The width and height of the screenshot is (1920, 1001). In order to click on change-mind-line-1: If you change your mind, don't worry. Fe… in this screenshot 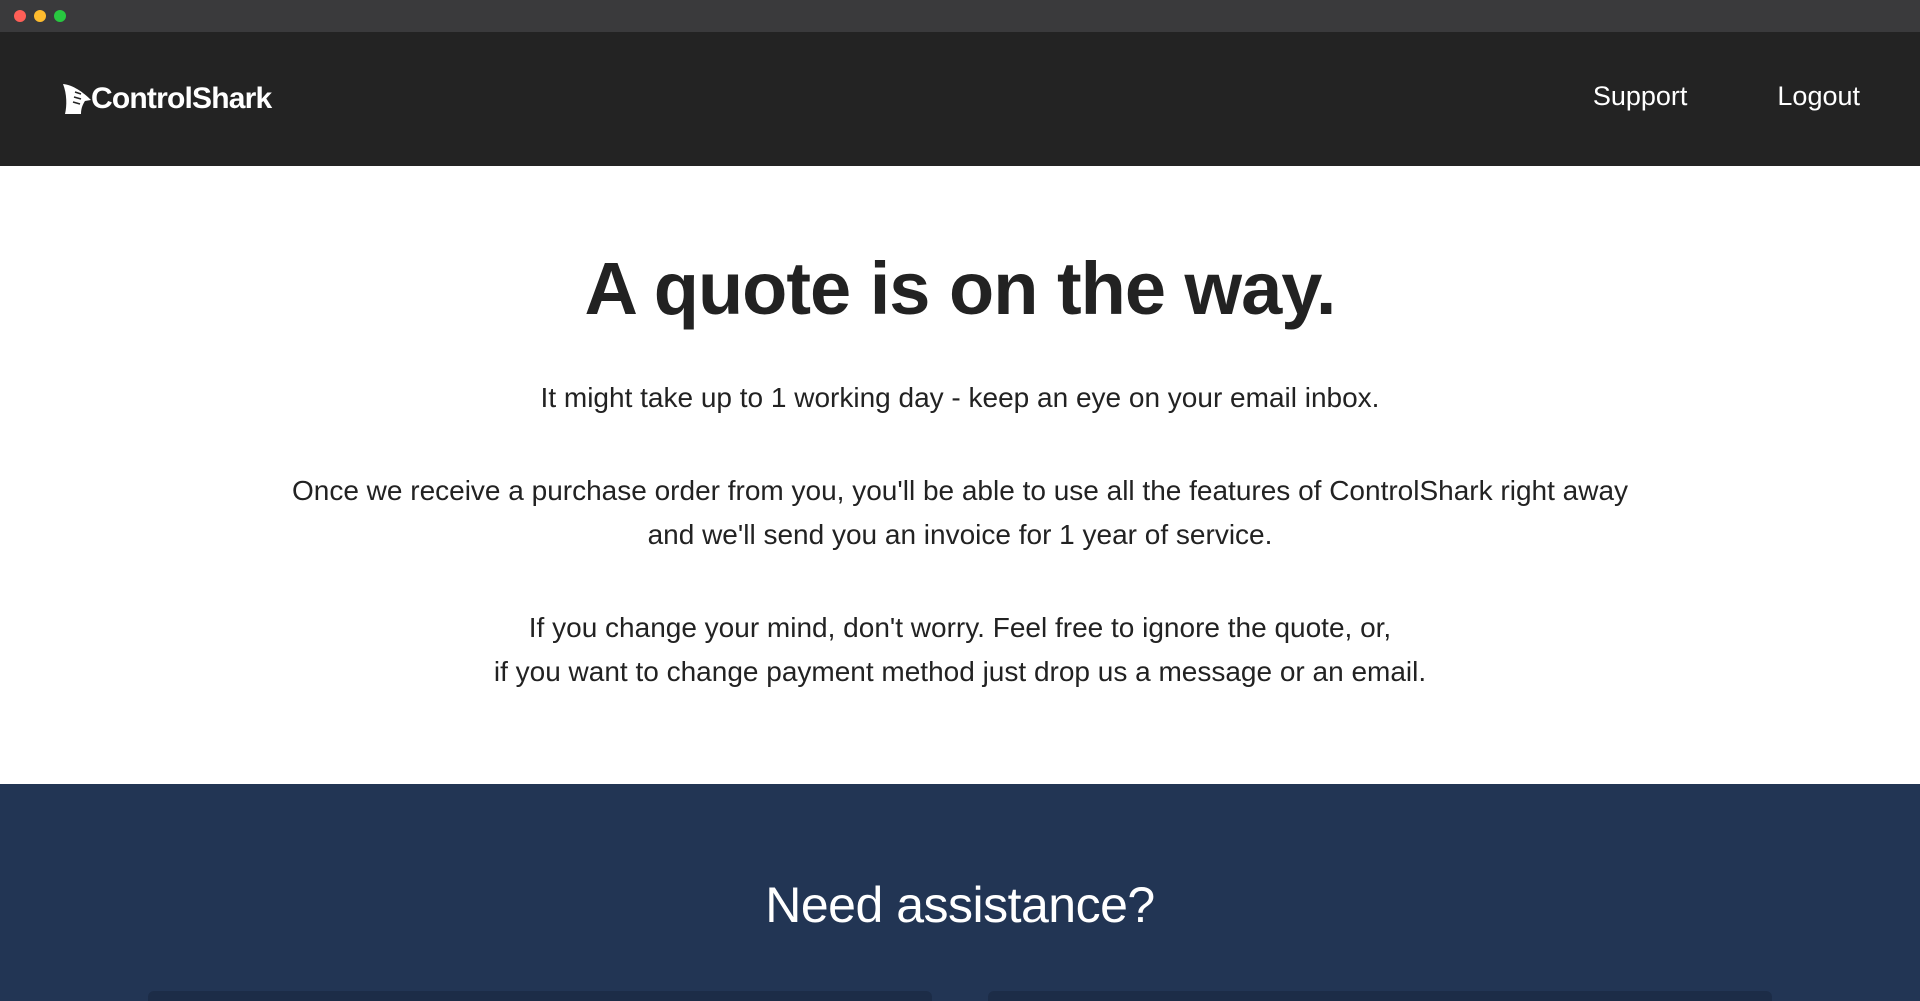, I will do `click(960, 627)`.